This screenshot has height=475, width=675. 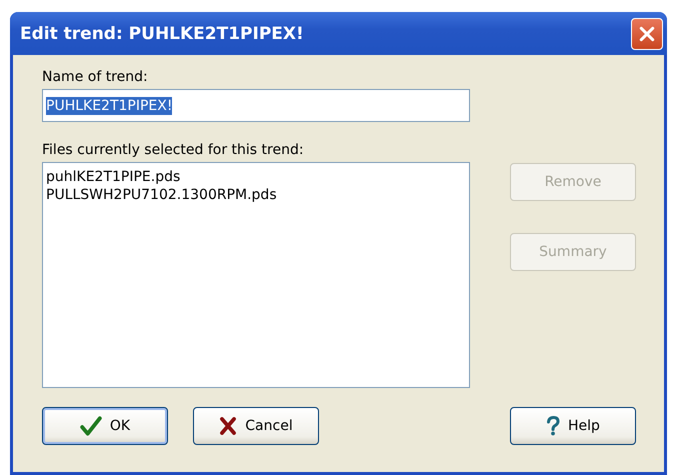 What do you see at coordinates (228, 426) in the screenshot?
I see `x-mark-icon` at bounding box center [228, 426].